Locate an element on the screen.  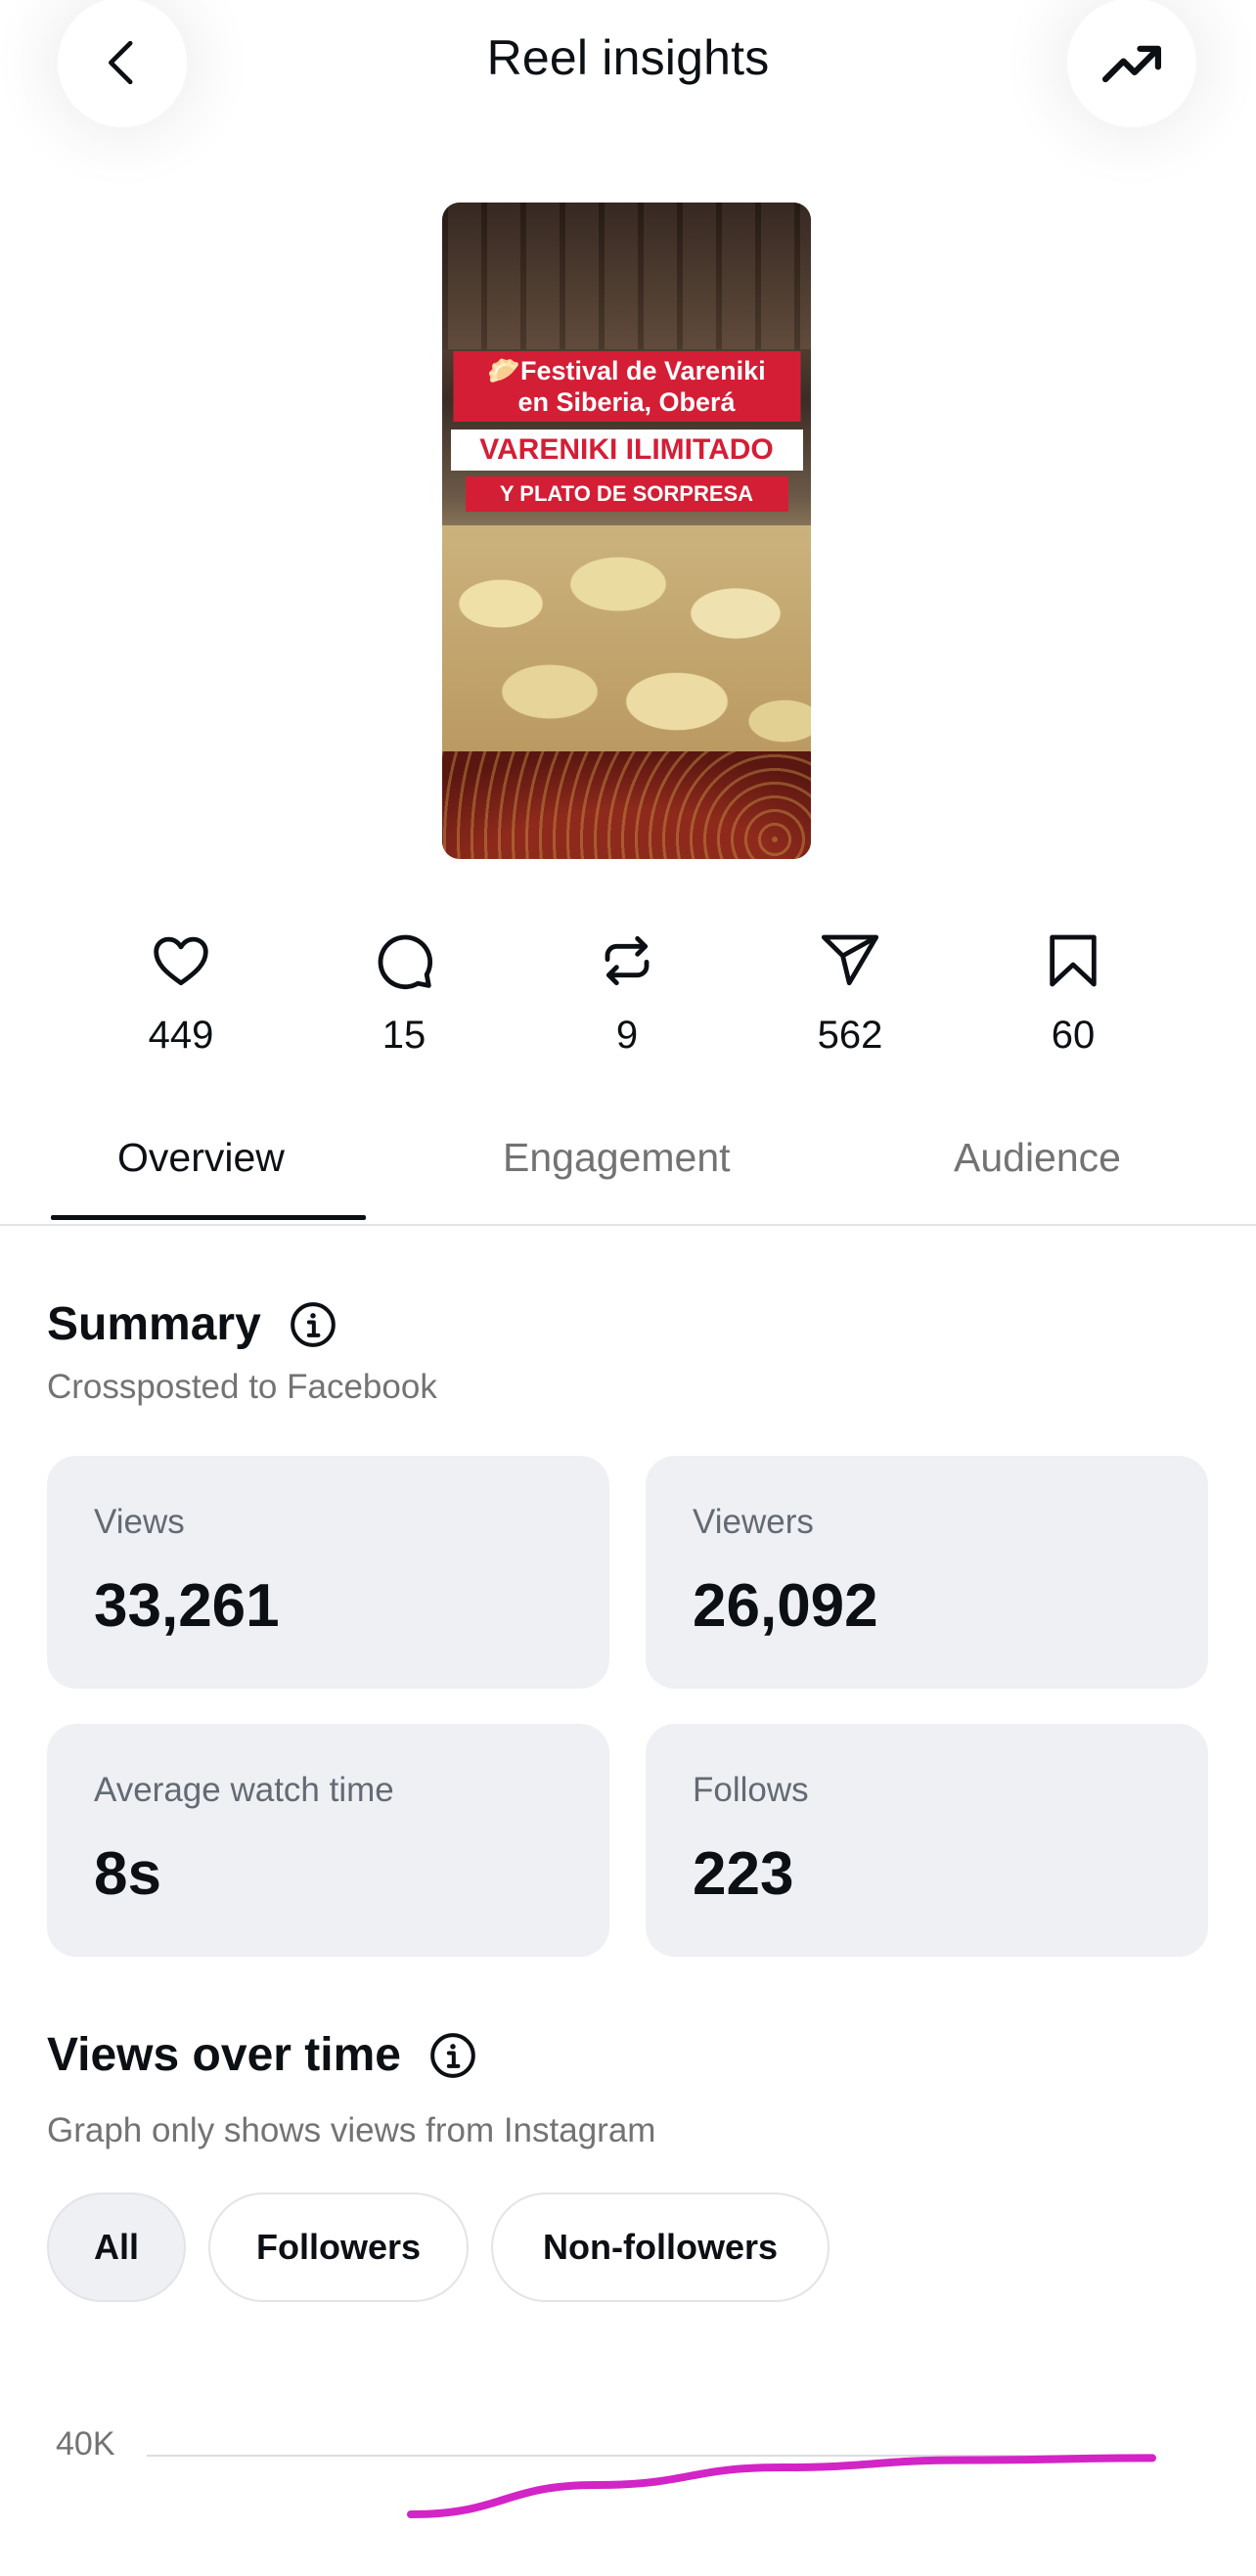
average-watch-time-card: Average watch time 8s is located at coordinates (328, 1840).